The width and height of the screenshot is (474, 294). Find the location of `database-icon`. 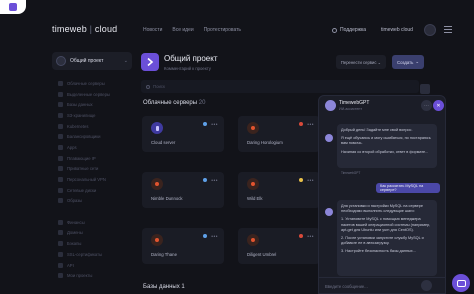

database-icon is located at coordinates (60, 105).